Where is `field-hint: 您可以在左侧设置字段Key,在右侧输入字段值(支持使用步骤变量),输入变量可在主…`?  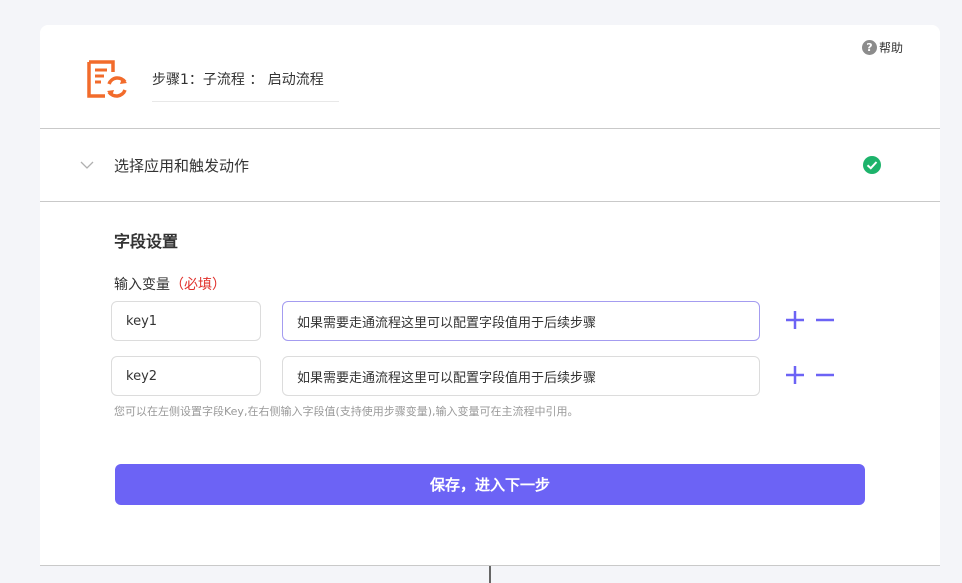 field-hint: 您可以在左侧设置字段Key,在右侧输入字段值(支持使用步骤变量),输入变量可在主… is located at coordinates (346, 411).